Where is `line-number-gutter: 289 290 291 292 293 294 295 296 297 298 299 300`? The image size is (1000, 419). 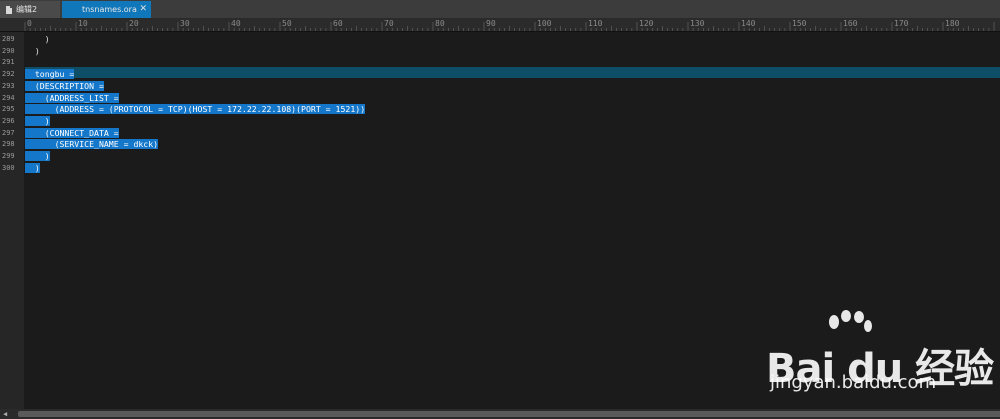 line-number-gutter: 289 290 291 292 293 294 295 296 297 298 299 300 is located at coordinates (12, 221).